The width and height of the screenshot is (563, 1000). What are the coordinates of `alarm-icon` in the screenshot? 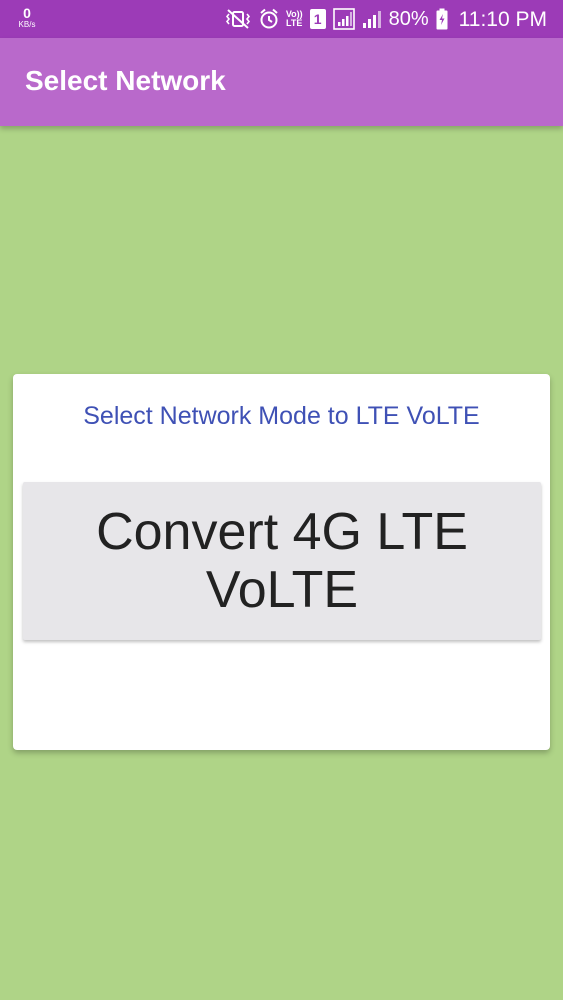 It's located at (269, 19).